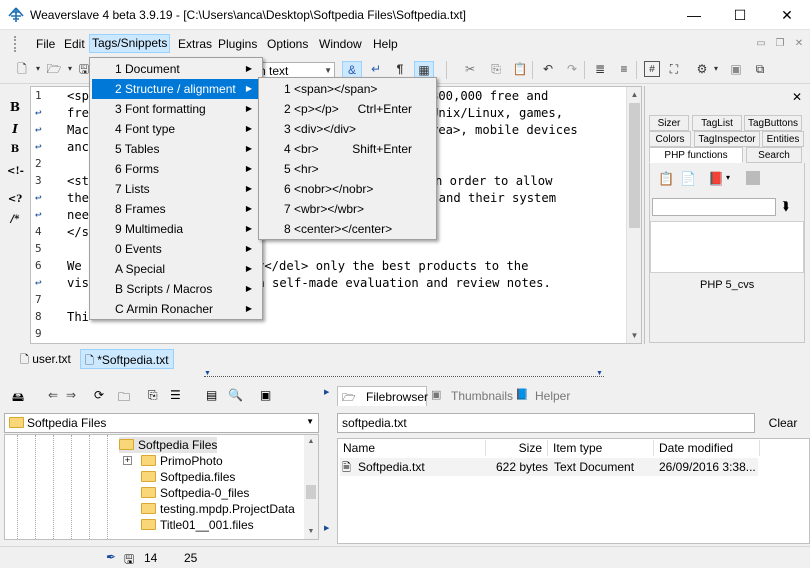 The height and width of the screenshot is (568, 810). I want to click on back-icon: ⇐, so click(53, 395).